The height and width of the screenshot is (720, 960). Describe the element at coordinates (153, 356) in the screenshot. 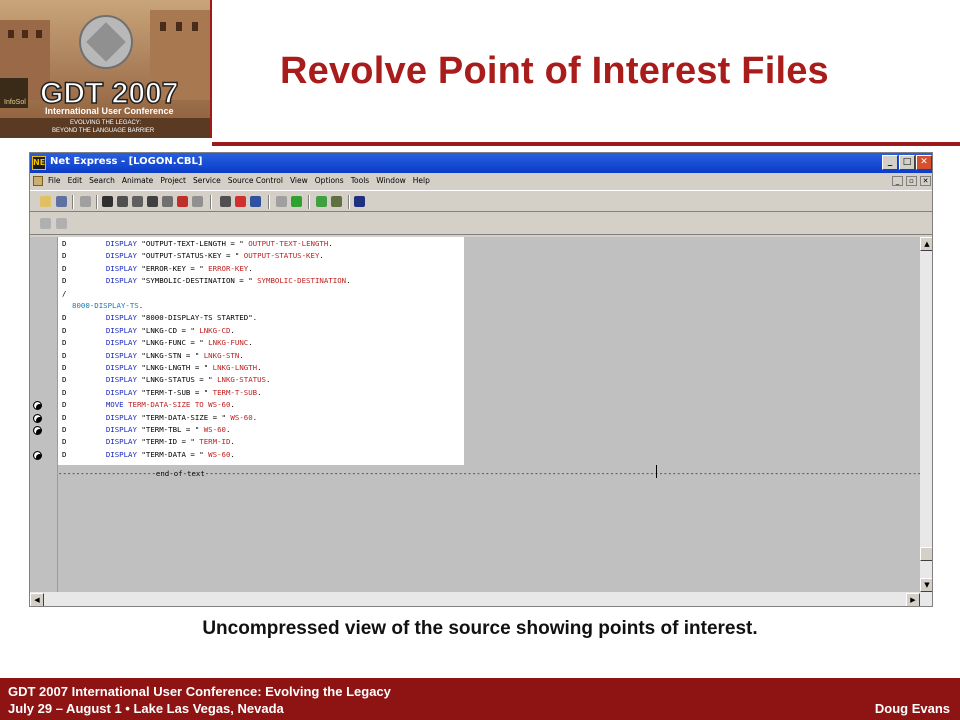

I see `code-line: D DISPLAY "LNKG-STN = " LNKG-STN.` at that location.